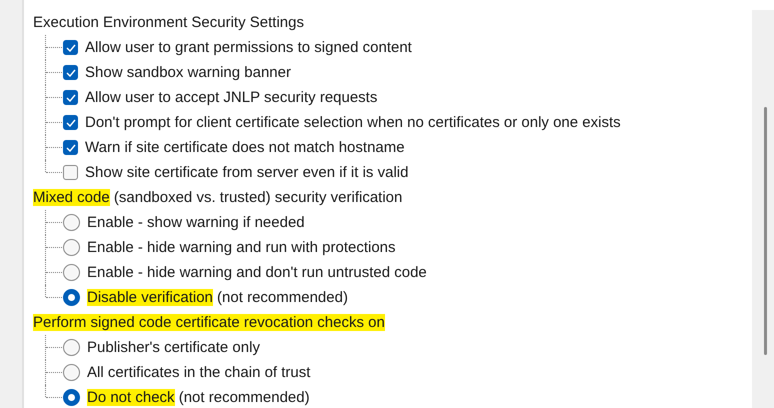 The width and height of the screenshot is (774, 408). I want to click on group-heading: Mixed code (sandboxed vs. trusted) security verification, so click(217, 198).